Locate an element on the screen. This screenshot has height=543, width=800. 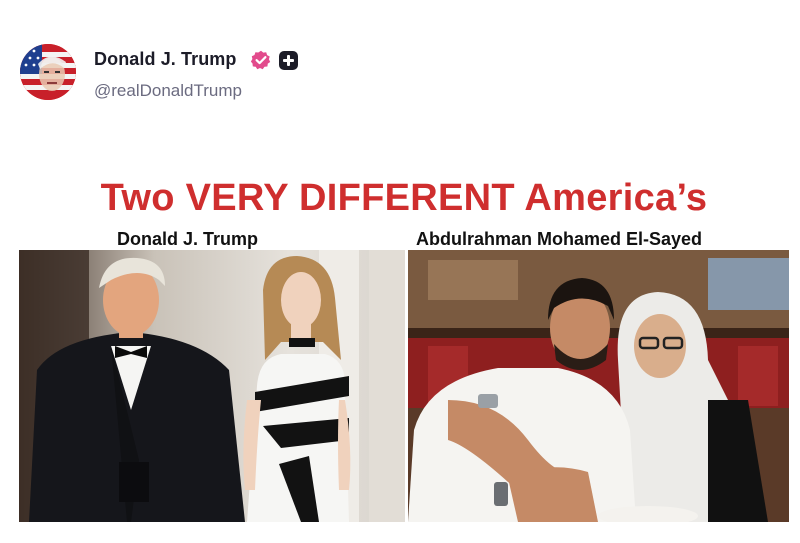
verified-badge-icon is located at coordinates (261, 60).